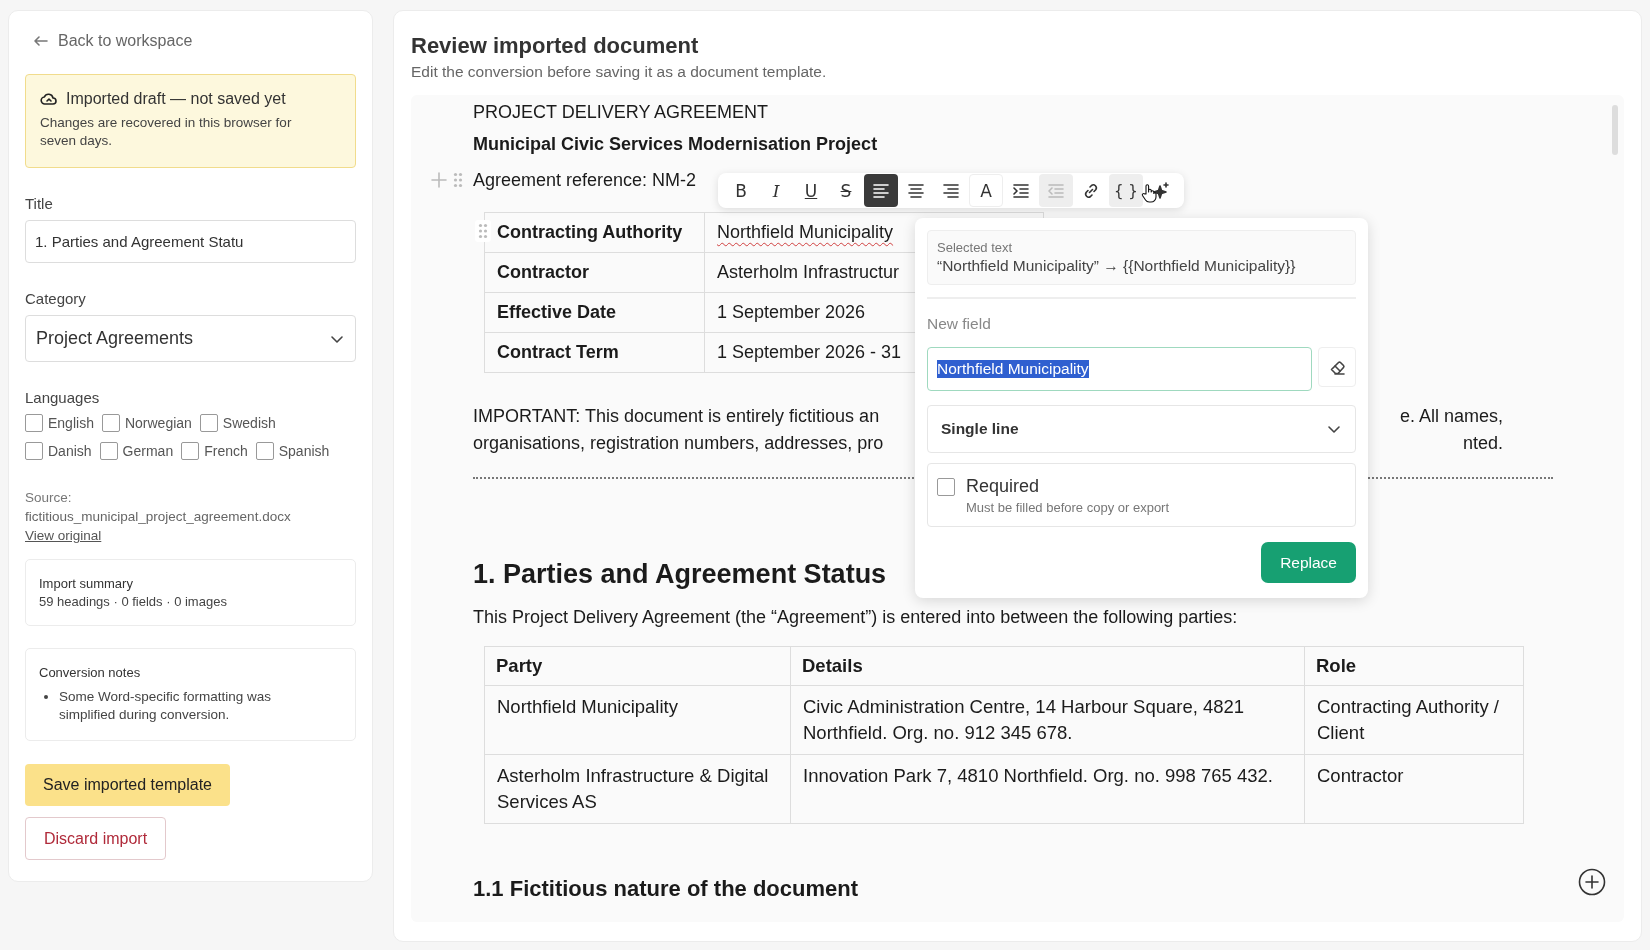  What do you see at coordinates (127, 785) in the screenshot?
I see `save-button: Save imported template` at bounding box center [127, 785].